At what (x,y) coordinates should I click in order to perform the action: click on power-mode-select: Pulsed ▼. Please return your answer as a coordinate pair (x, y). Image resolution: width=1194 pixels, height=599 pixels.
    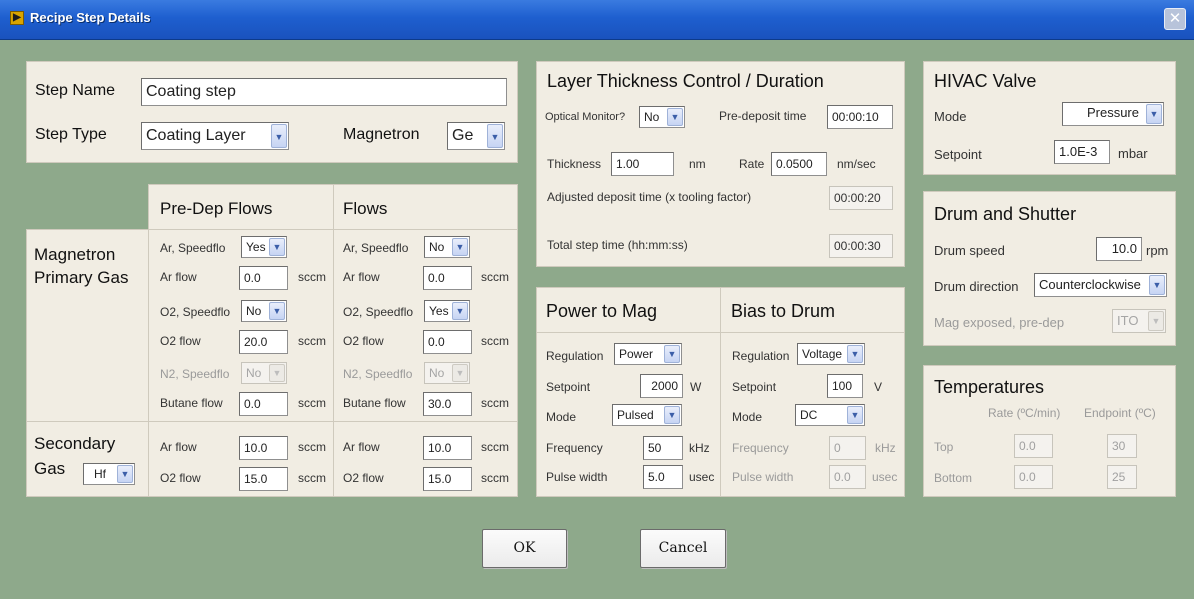
    Looking at the image, I should click on (647, 415).